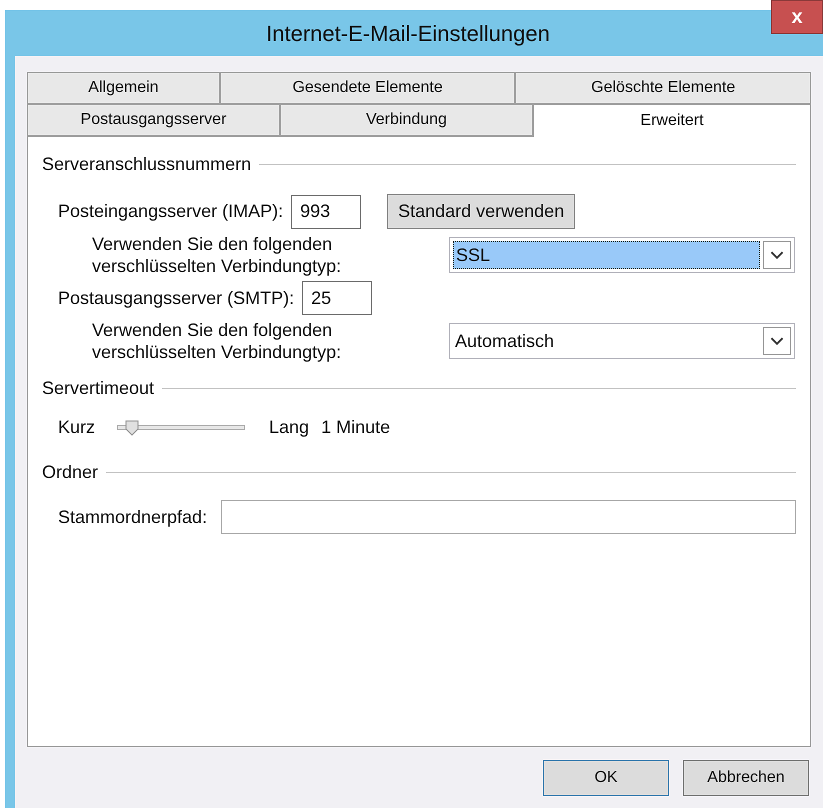 This screenshot has height=808, width=823. What do you see at coordinates (337, 298) in the screenshot?
I see `port-field: 25` at bounding box center [337, 298].